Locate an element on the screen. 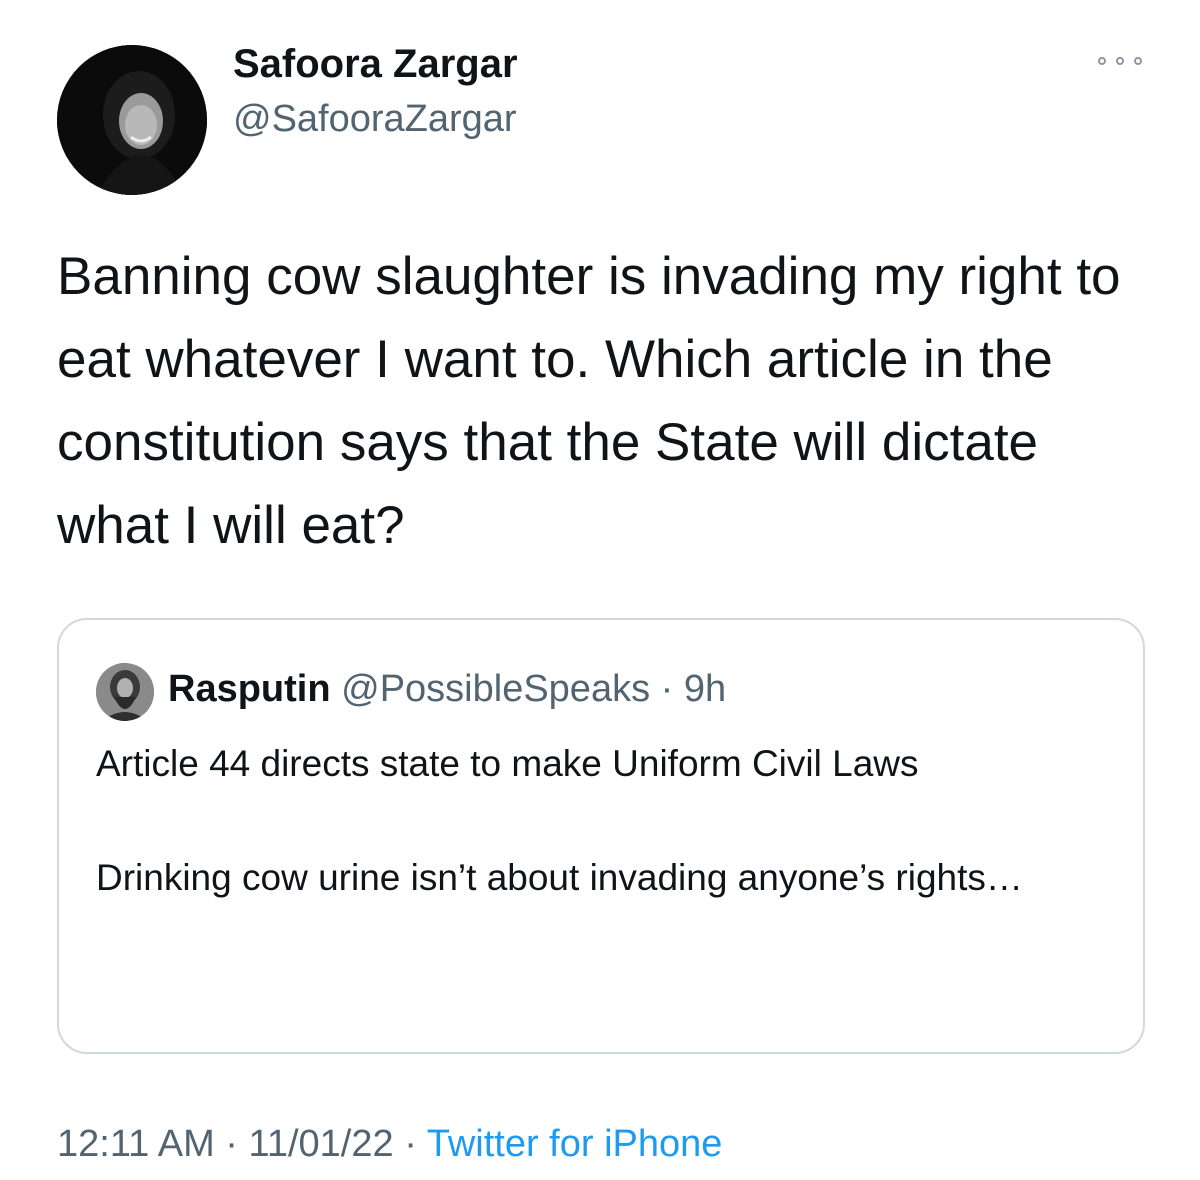  more-horizontal-icon is located at coordinates (1102, 61).